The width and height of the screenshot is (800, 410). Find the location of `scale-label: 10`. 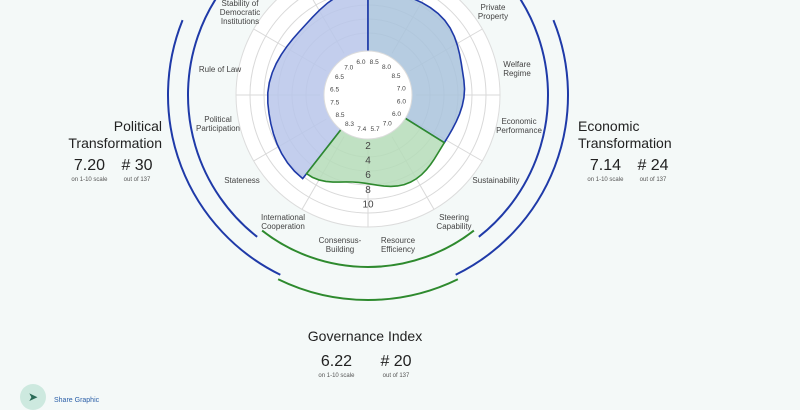

scale-label: 10 is located at coordinates (368, 204).